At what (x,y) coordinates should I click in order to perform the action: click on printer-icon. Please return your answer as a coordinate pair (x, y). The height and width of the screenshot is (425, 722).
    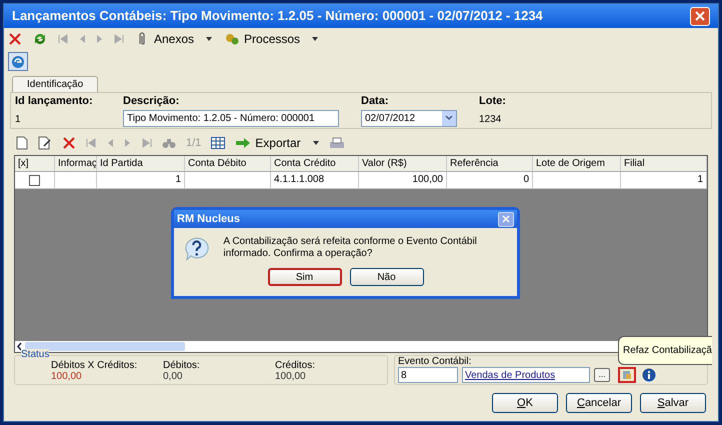
    Looking at the image, I should click on (336, 143).